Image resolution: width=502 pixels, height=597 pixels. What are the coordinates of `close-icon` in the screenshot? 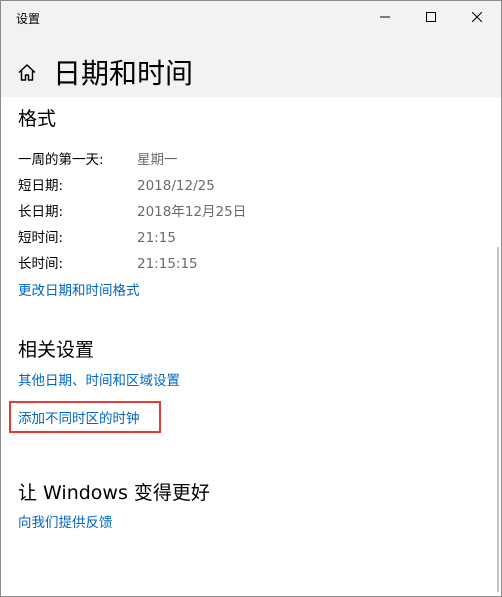 It's located at (477, 17).